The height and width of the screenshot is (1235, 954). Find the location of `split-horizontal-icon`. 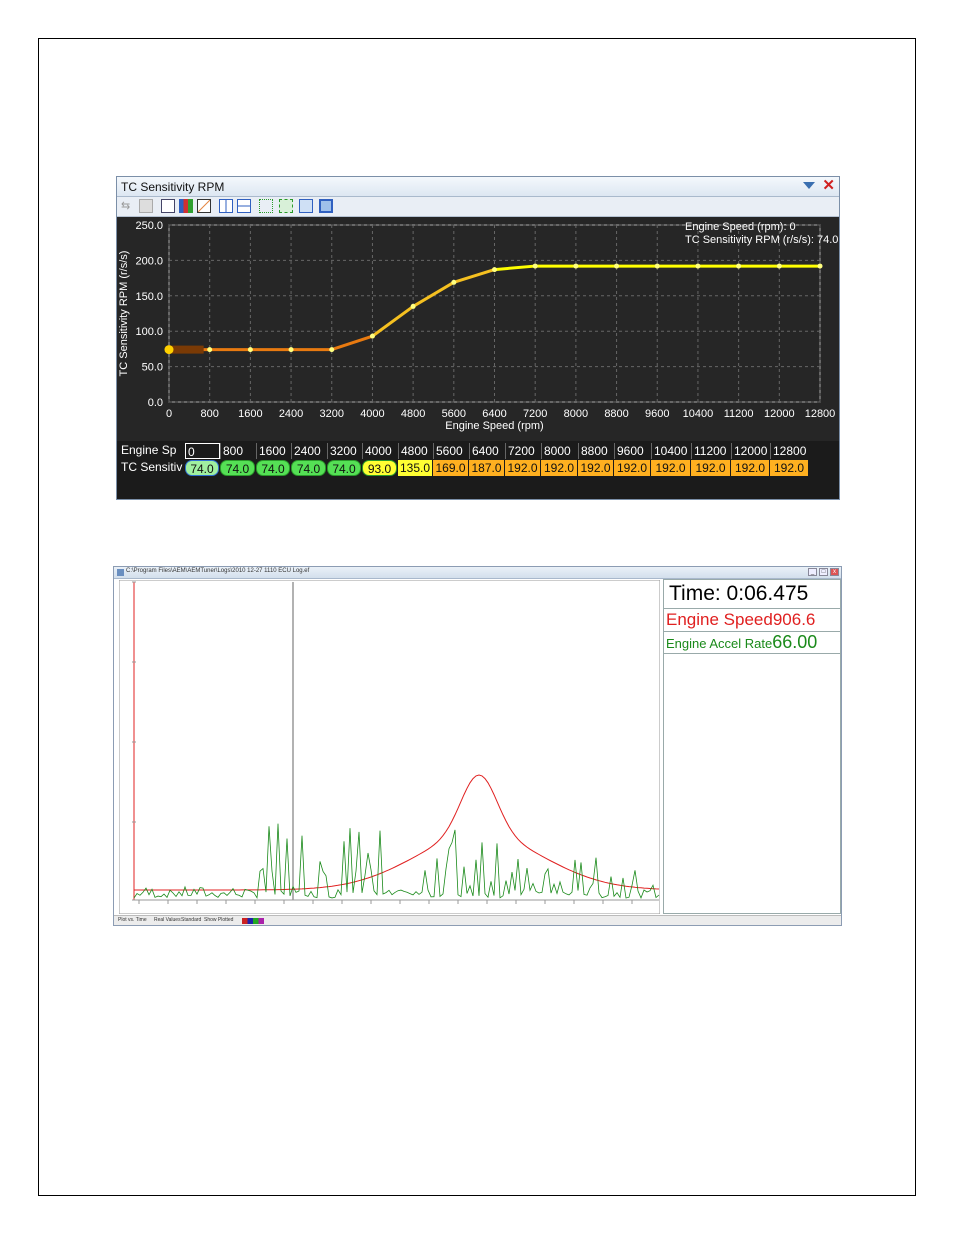

split-horizontal-icon is located at coordinates (244, 206).